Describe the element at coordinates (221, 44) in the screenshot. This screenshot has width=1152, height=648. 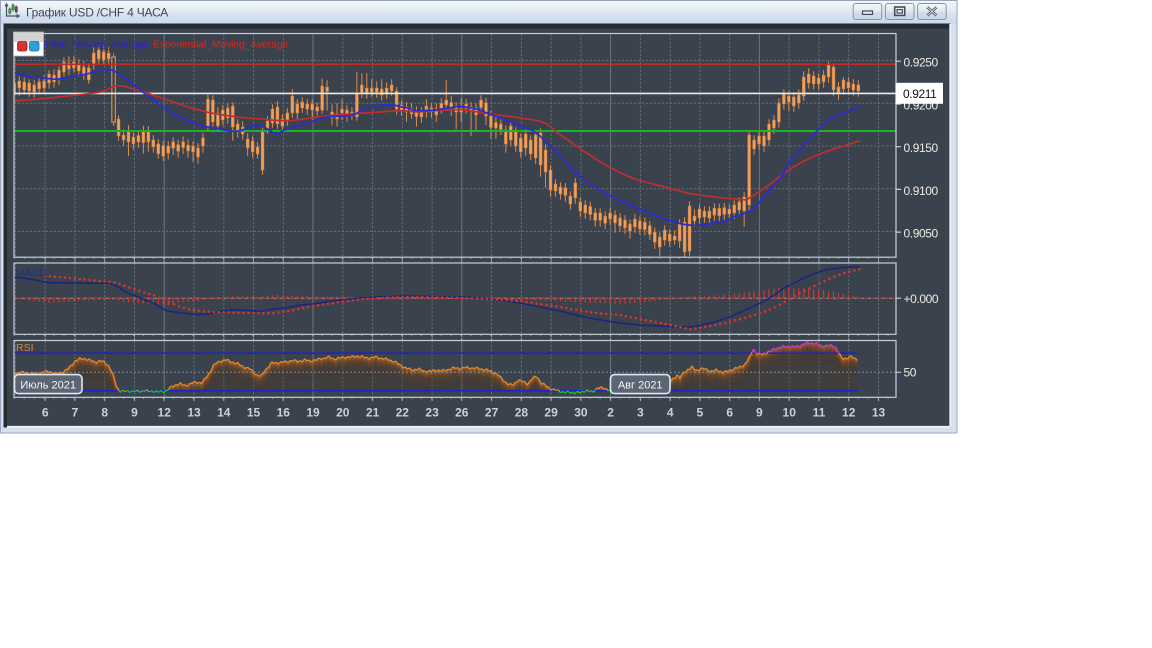
I see `svg-text: Exponential_Moving_Average` at that location.